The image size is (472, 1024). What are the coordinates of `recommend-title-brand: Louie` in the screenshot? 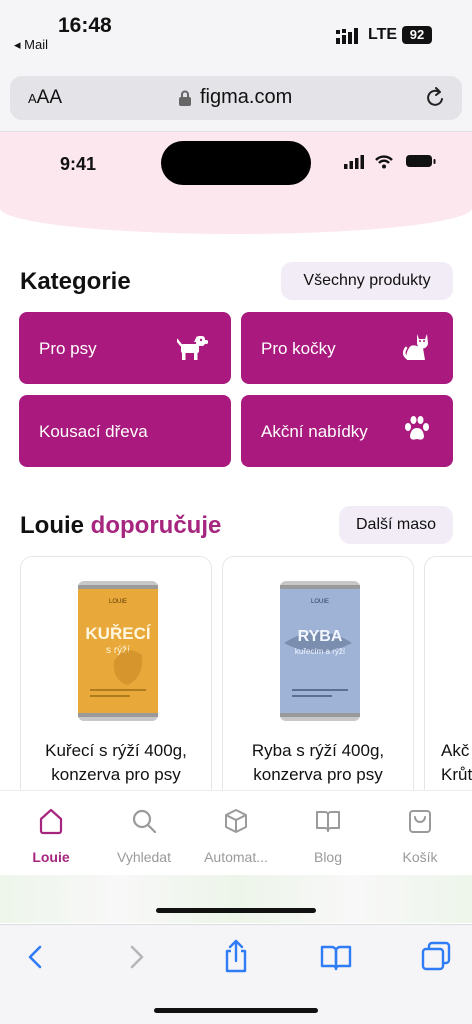 It's located at (52, 525).